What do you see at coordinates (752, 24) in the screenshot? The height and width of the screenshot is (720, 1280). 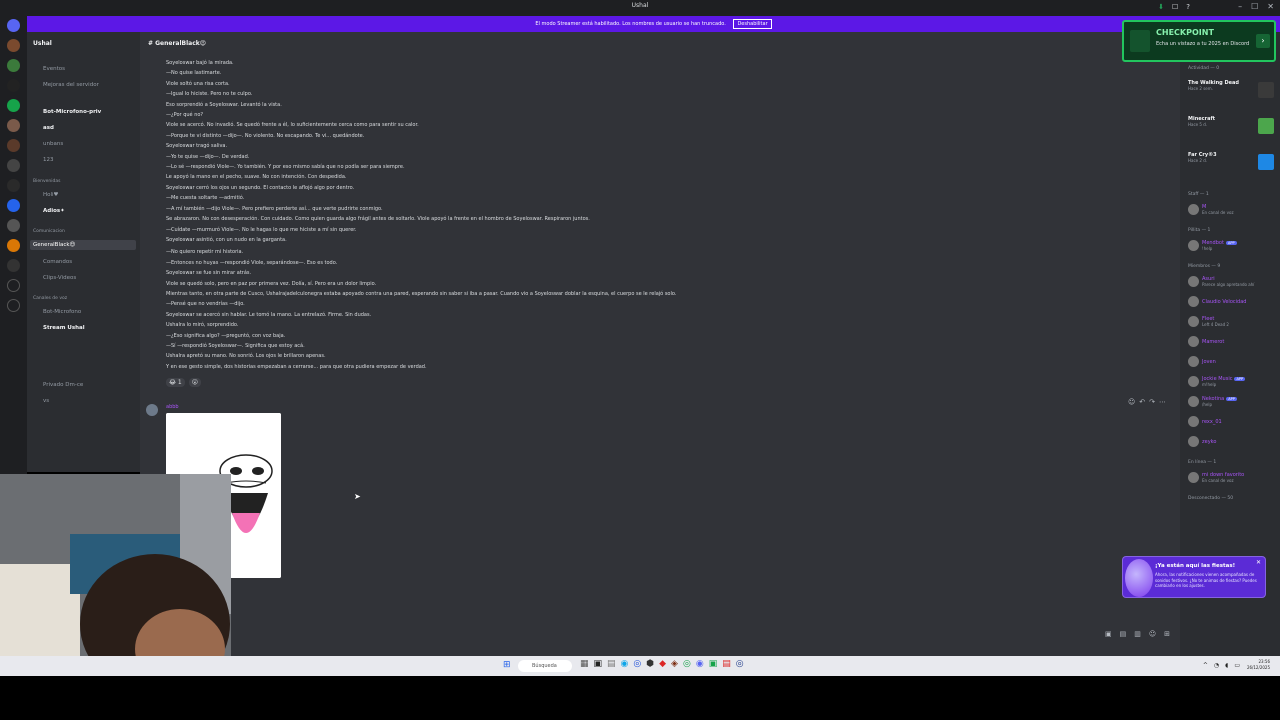 I see `disable-streamer-button: Deshabilitar` at bounding box center [752, 24].